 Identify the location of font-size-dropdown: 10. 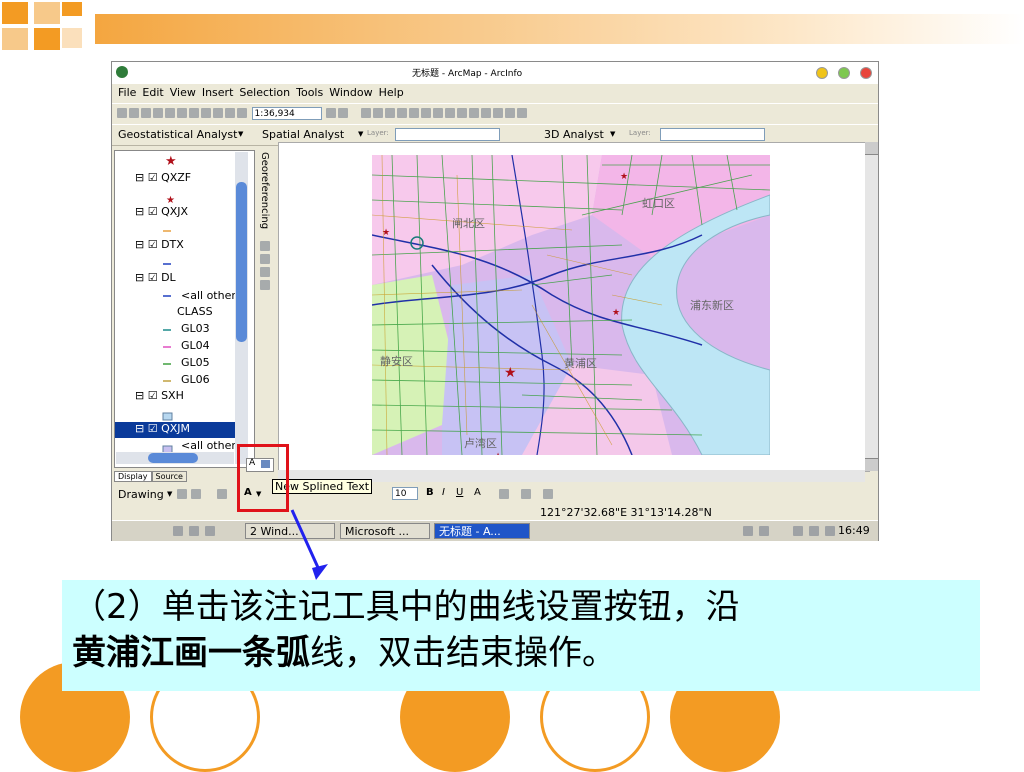
(405, 493).